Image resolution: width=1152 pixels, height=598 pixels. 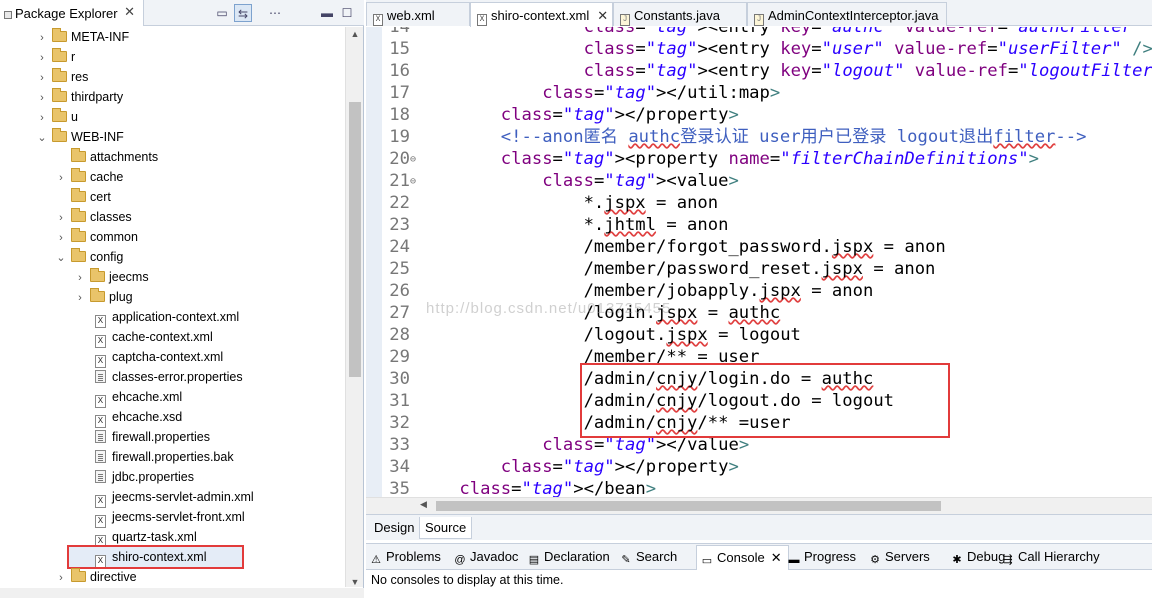 What do you see at coordinates (794, 560) in the screenshot?
I see `progress-icon: ▬` at bounding box center [794, 560].